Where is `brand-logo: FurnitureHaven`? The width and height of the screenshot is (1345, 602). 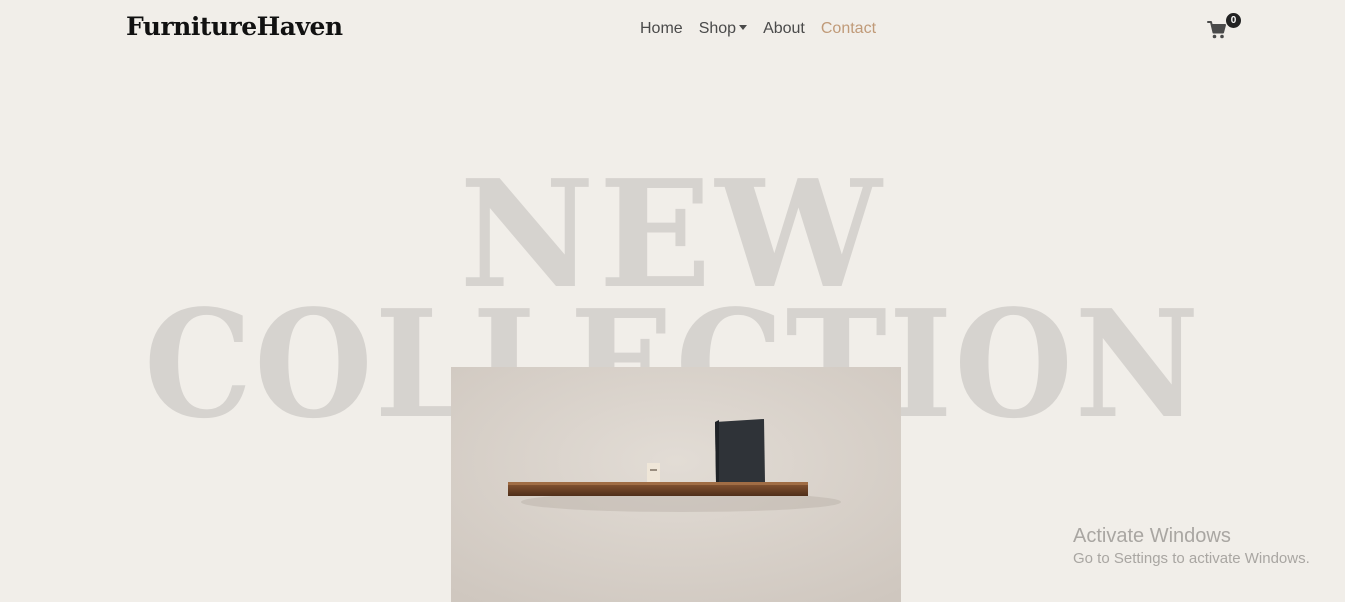 brand-logo: FurnitureHaven is located at coordinates (234, 26).